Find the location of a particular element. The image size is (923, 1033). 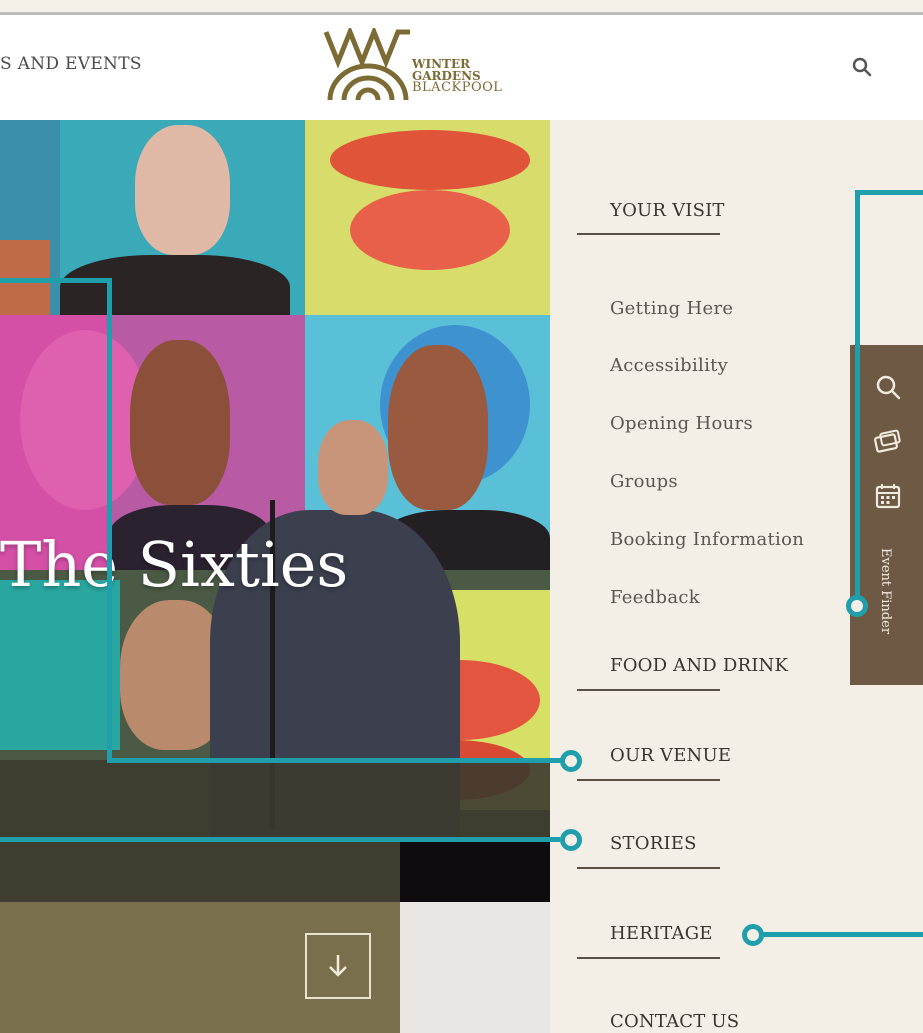

menu-heading-our-venue: OUR VENUE is located at coordinates (670, 755).